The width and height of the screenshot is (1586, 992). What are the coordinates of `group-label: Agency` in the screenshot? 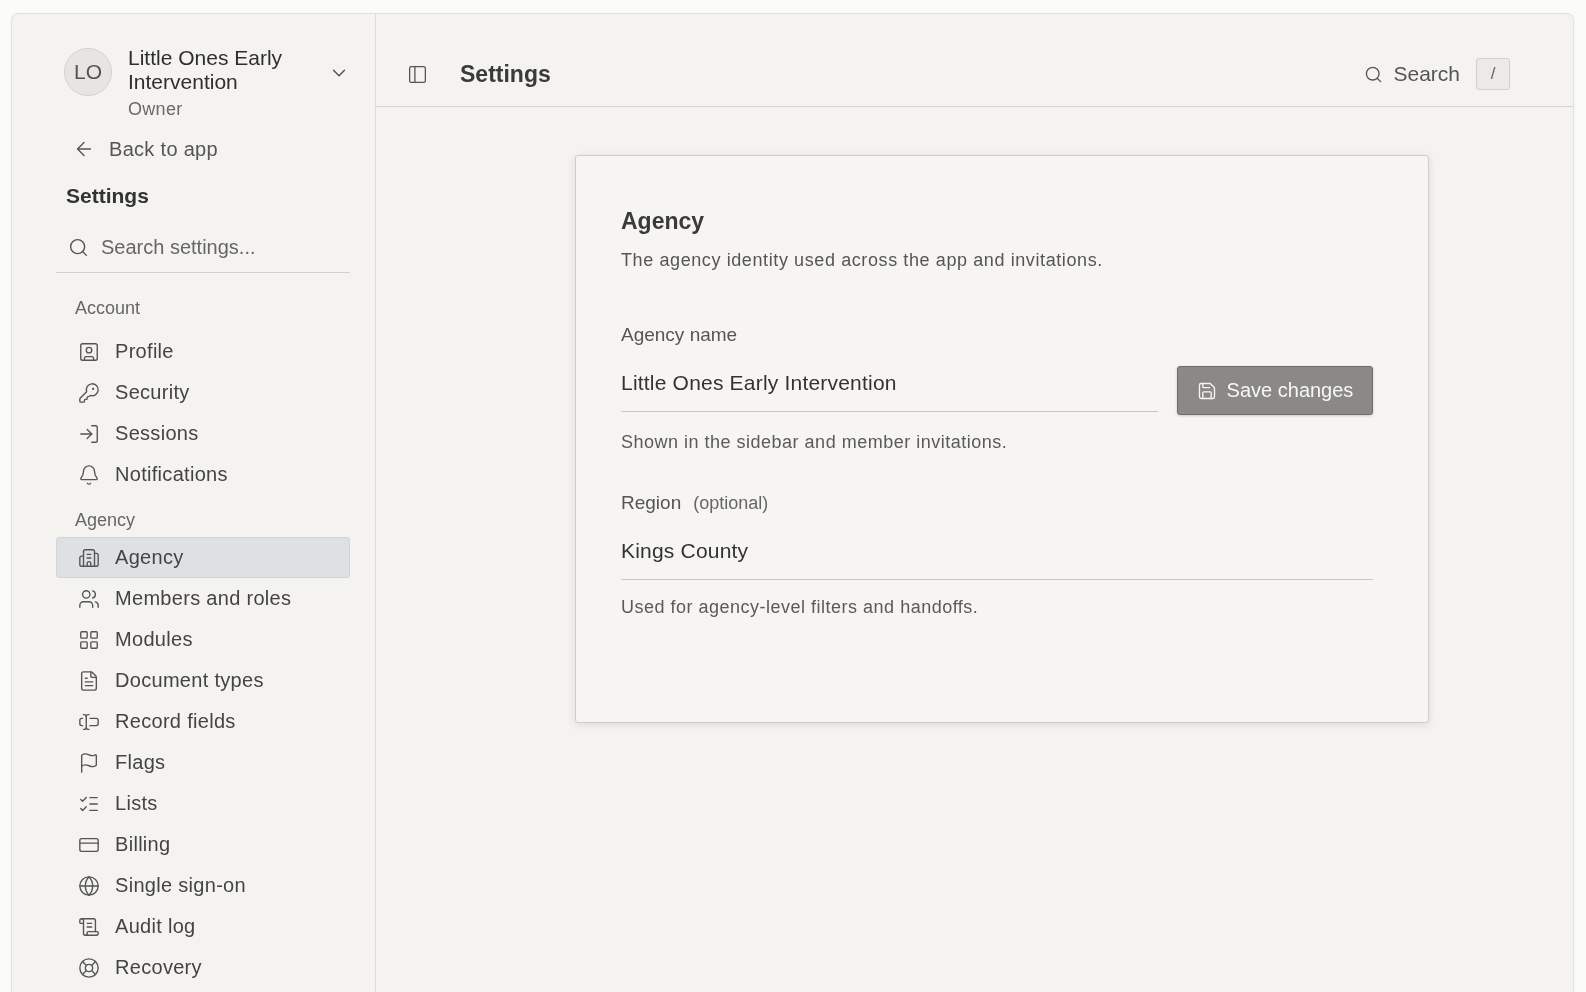 It's located at (106, 520).